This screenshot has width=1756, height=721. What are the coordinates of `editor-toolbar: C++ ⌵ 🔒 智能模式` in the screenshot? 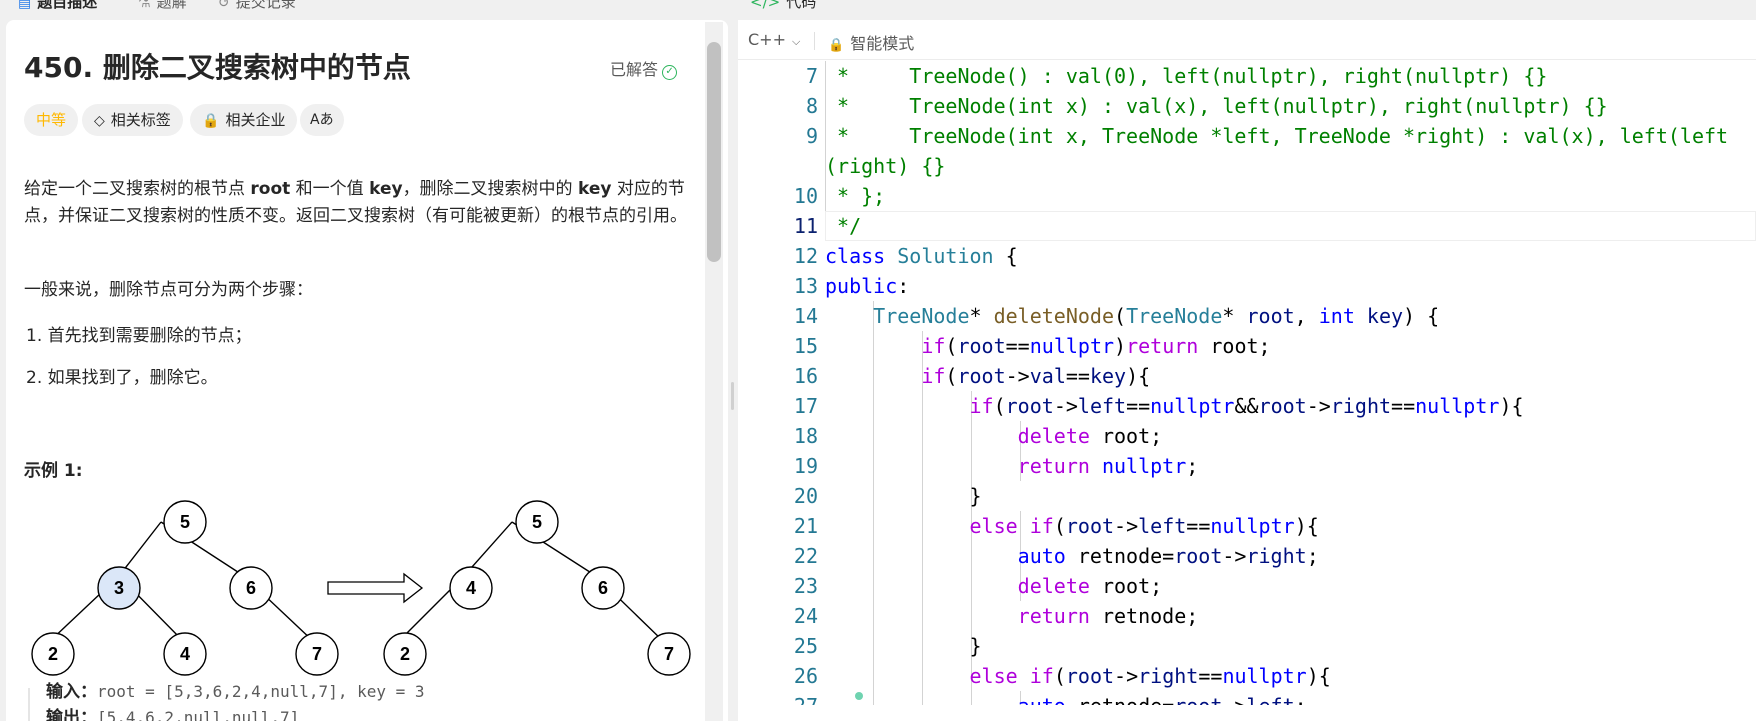 It's located at (1247, 40).